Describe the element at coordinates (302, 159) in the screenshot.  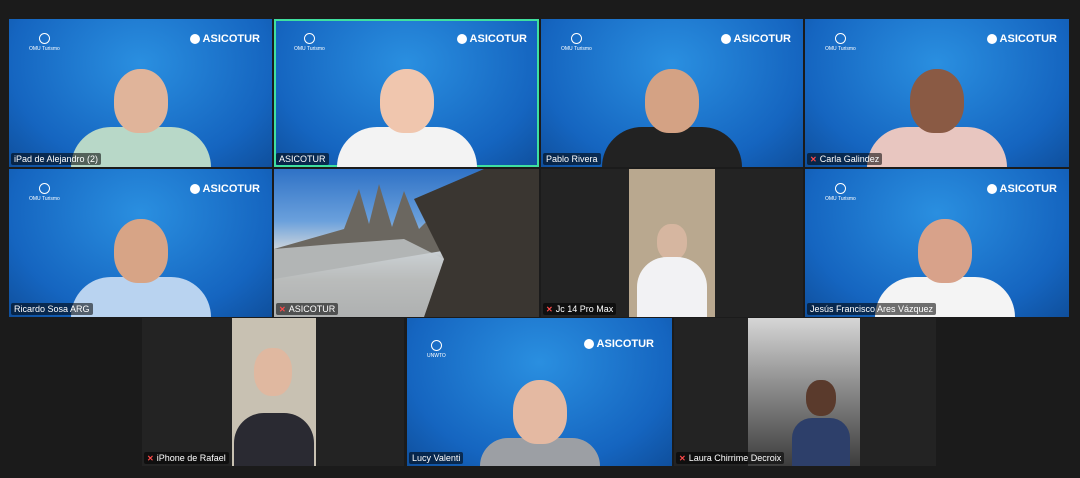
I see `participant-name-label: ASICOTUR` at that location.